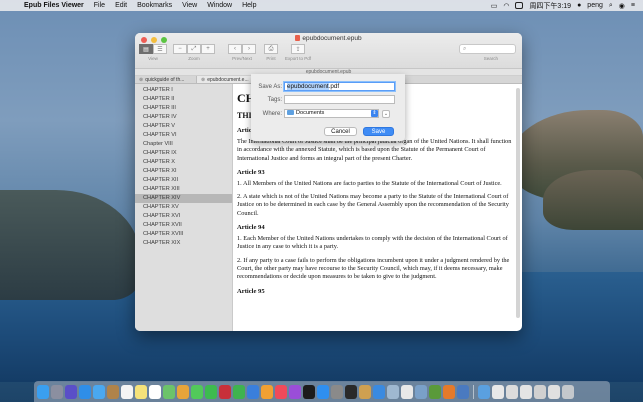  Describe the element at coordinates (197, 391) in the screenshot. I see `messages-icon` at that location.